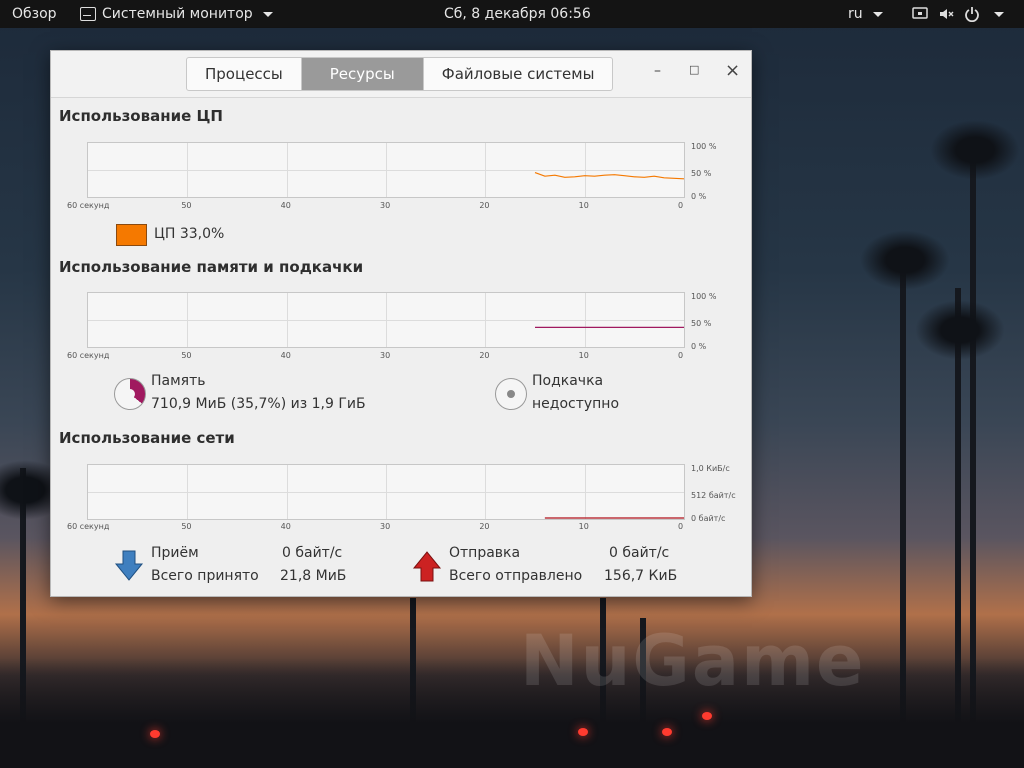 The height and width of the screenshot is (768, 1024). Describe the element at coordinates (516, 576) in the screenshot. I see `tx-total-label: Всего отправлено` at that location.